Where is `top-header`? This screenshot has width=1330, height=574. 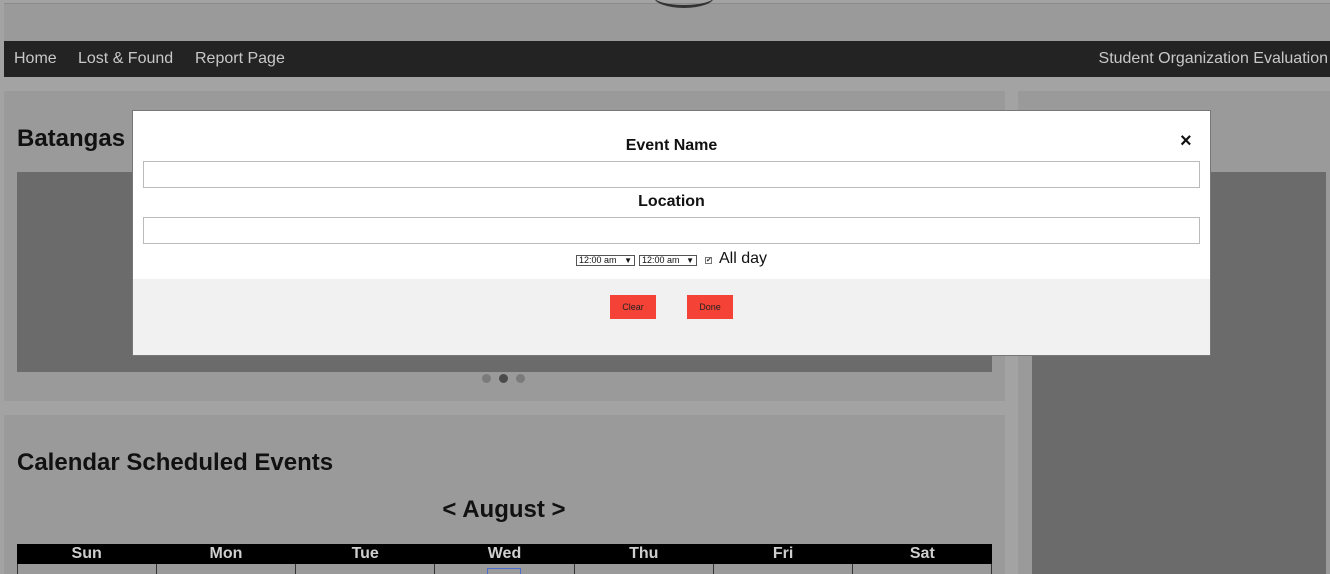
top-header is located at coordinates (667, 22).